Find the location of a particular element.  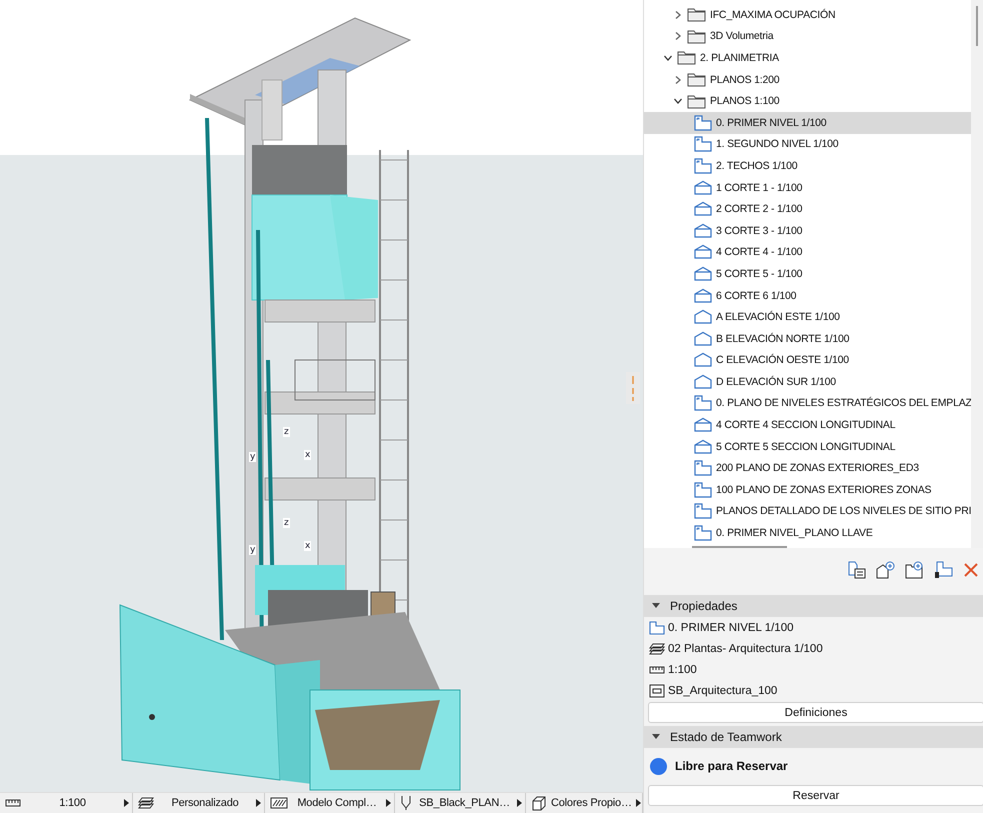

chevron-down-icon is located at coordinates (678, 101).